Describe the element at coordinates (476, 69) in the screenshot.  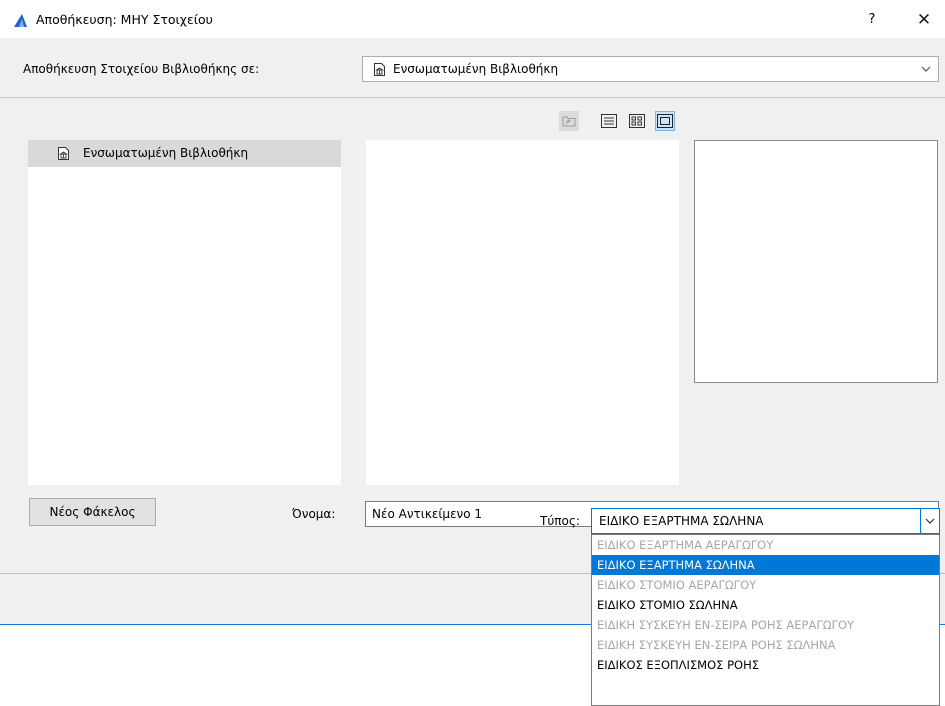
I see `save-in-value: Ενσωματωμένη Βιβλιοθήκη` at that location.